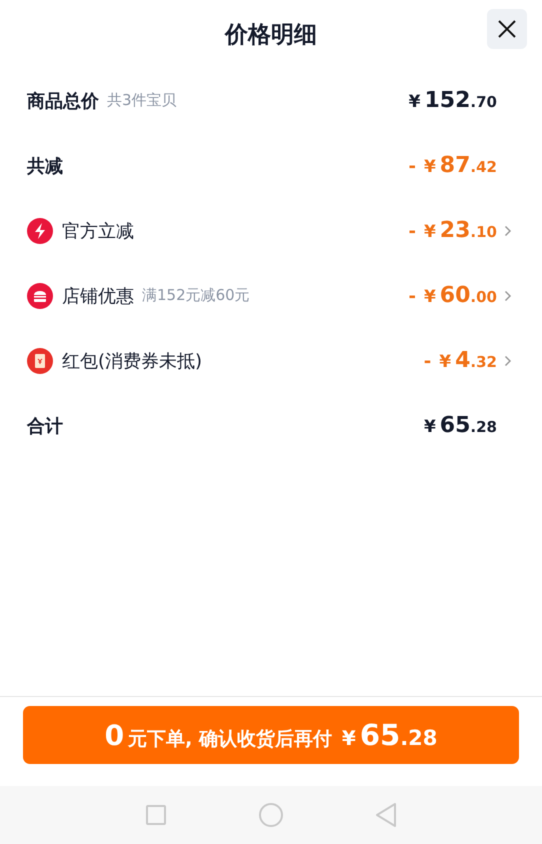 The image size is (542, 844). What do you see at coordinates (63, 101) in the screenshot?
I see `row-label: 商品总价` at bounding box center [63, 101].